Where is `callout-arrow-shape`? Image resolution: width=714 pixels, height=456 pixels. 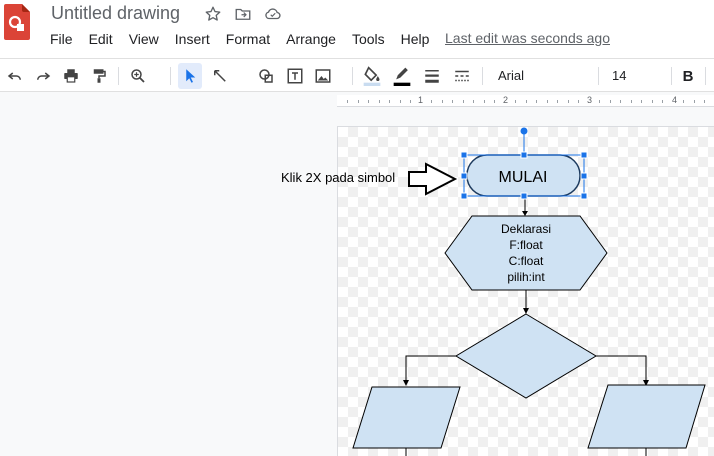
callout-arrow-shape is located at coordinates (433, 179).